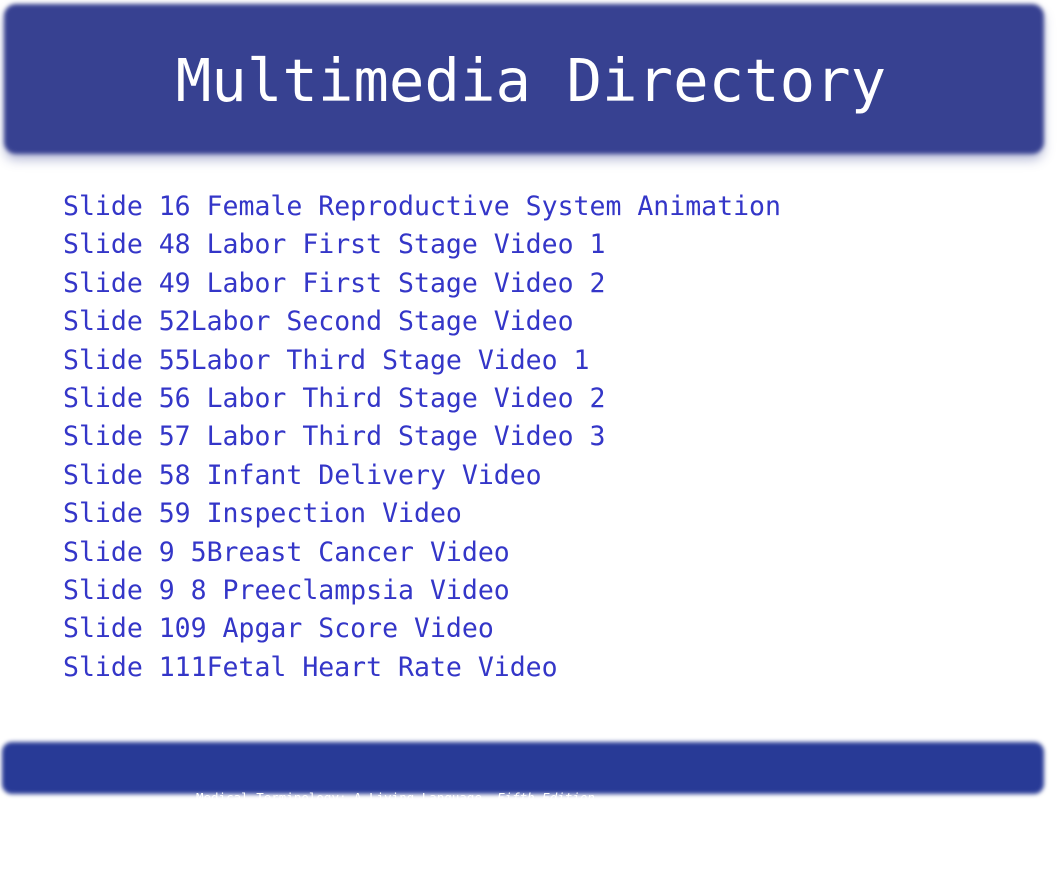  I want to click on list-item: Slide 48 Labor First Stage Video 1, so click(422, 245).